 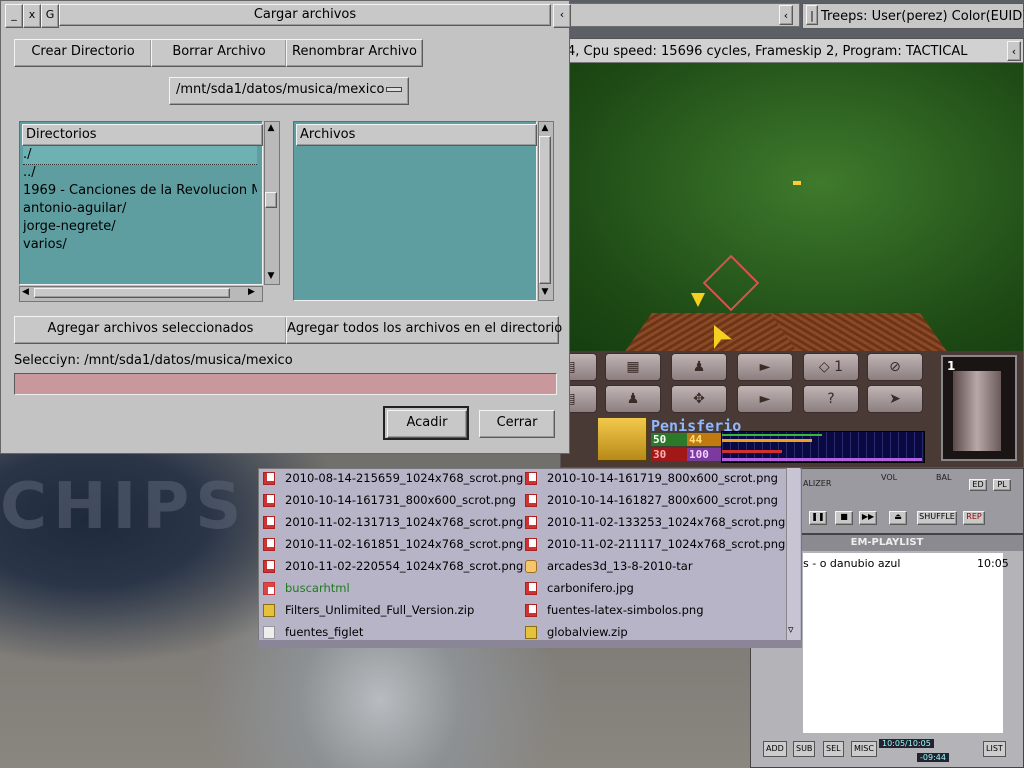 I want to click on directory-item: ../, so click(x=140, y=173).